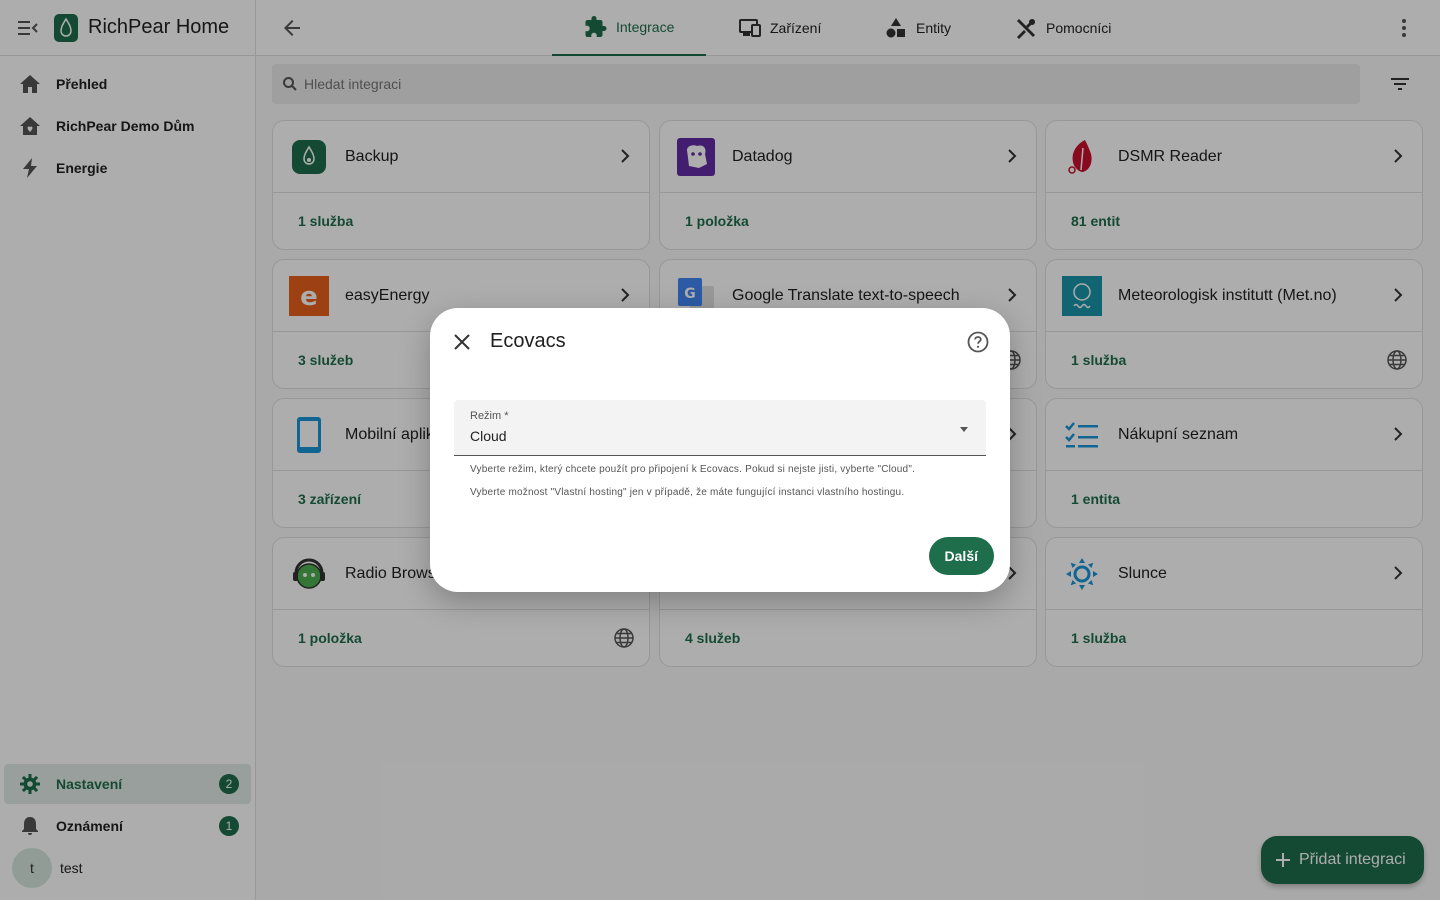 This screenshot has width=1440, height=900. What do you see at coordinates (488, 436) in the screenshot?
I see `mode-select-value: Cloud` at bounding box center [488, 436].